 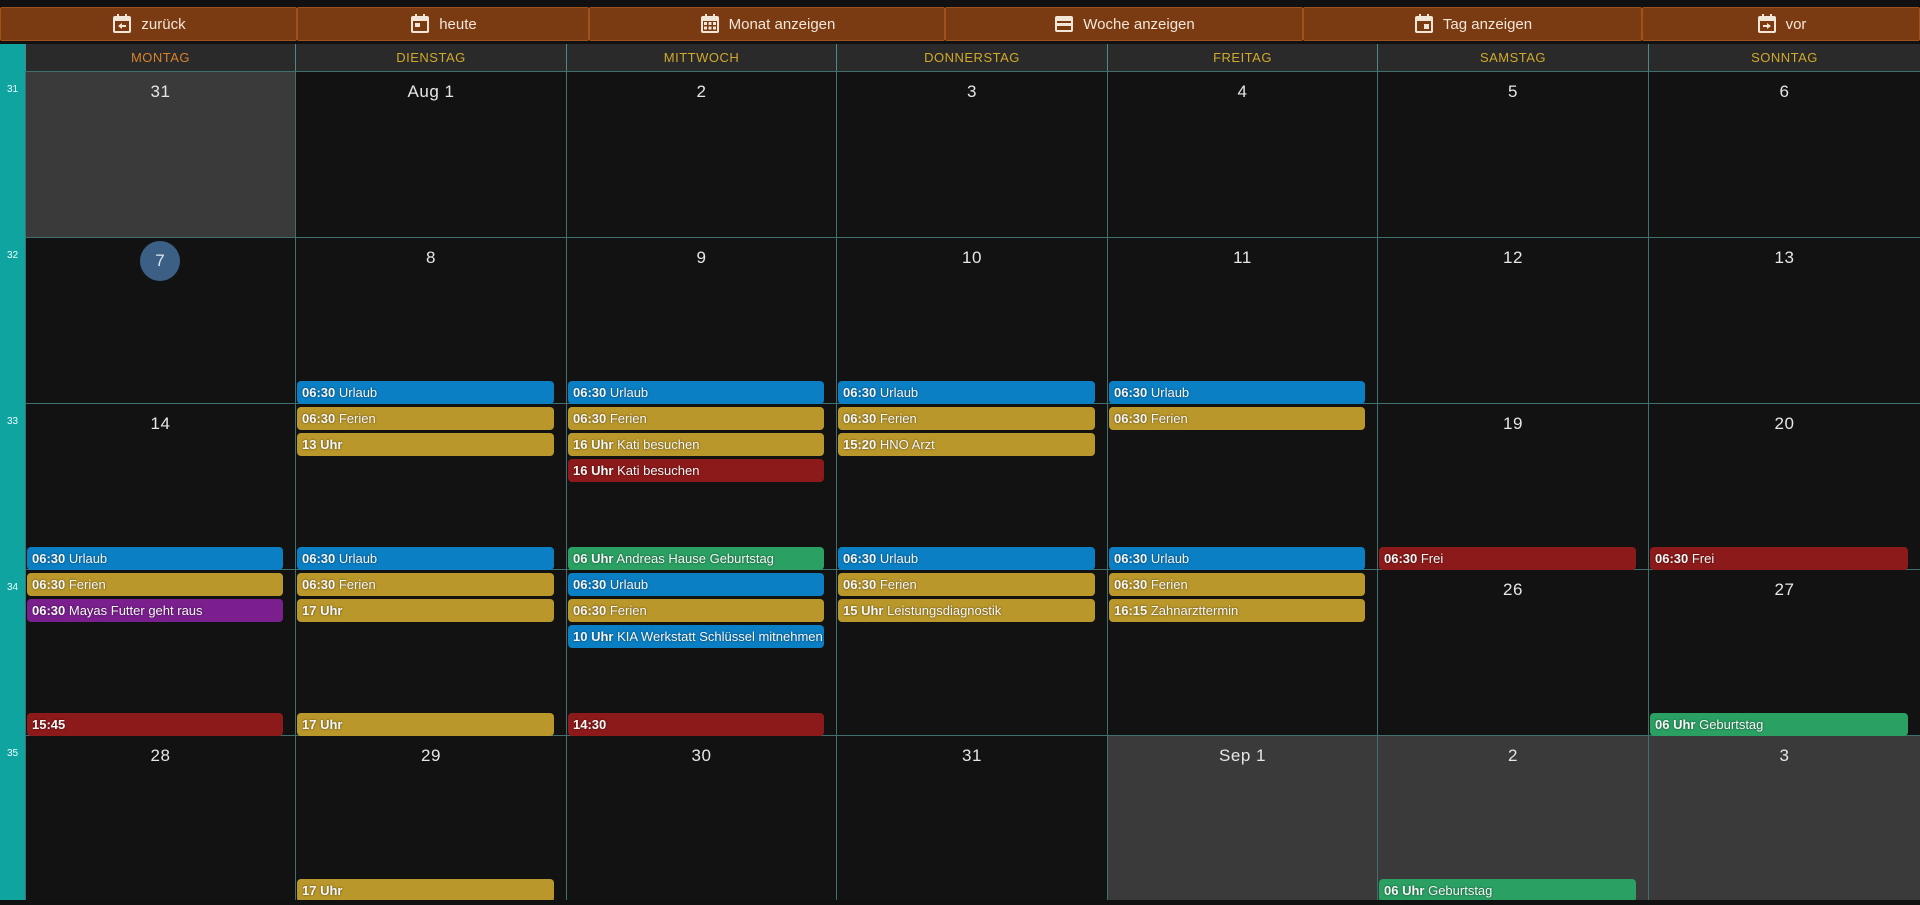 I want to click on calendar-event: 15 Uhr Leistungsdiagnostik, so click(x=966, y=610).